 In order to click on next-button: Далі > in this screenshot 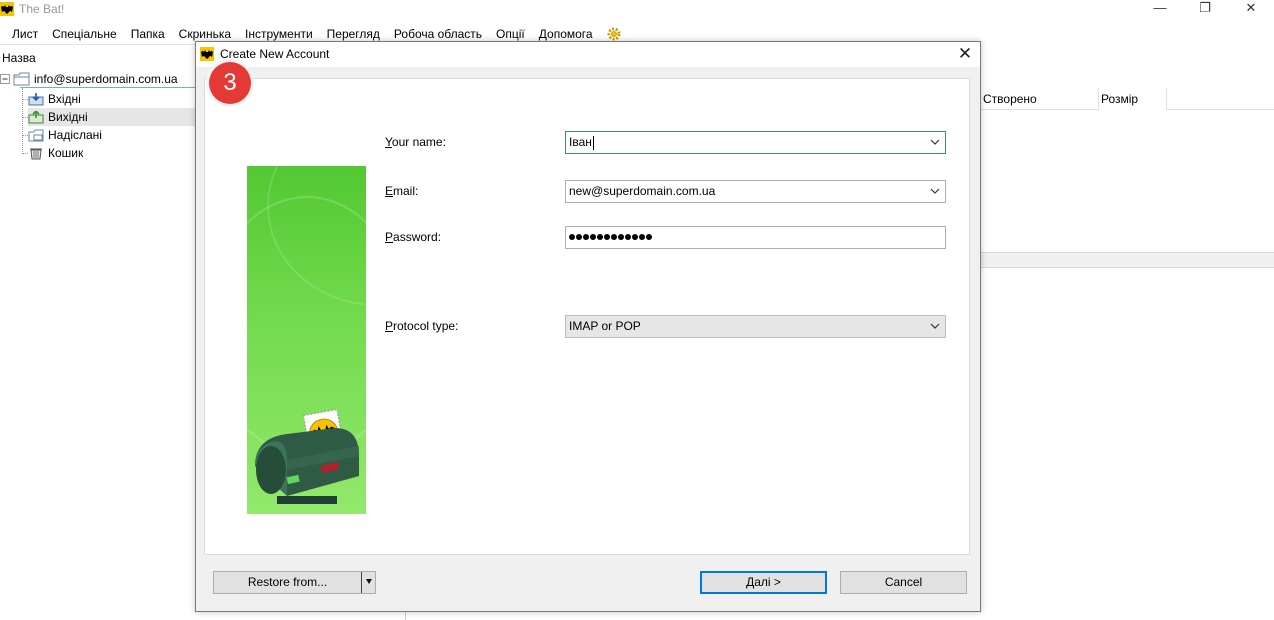, I will do `click(763, 582)`.